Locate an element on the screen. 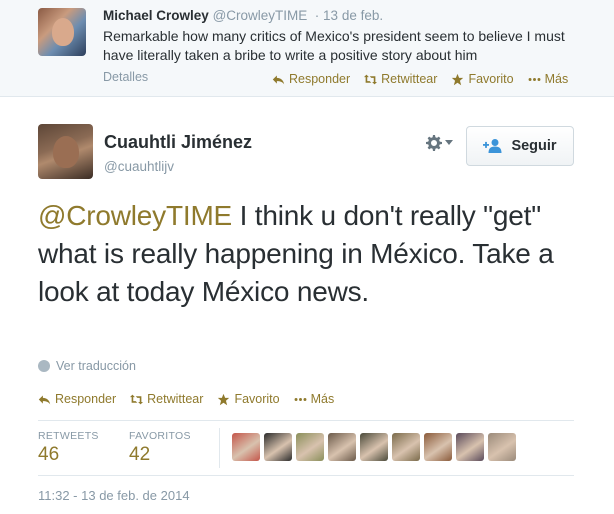 Image resolution: width=614 pixels, height=514 pixels. translate-label: Ver traducción is located at coordinates (96, 366).